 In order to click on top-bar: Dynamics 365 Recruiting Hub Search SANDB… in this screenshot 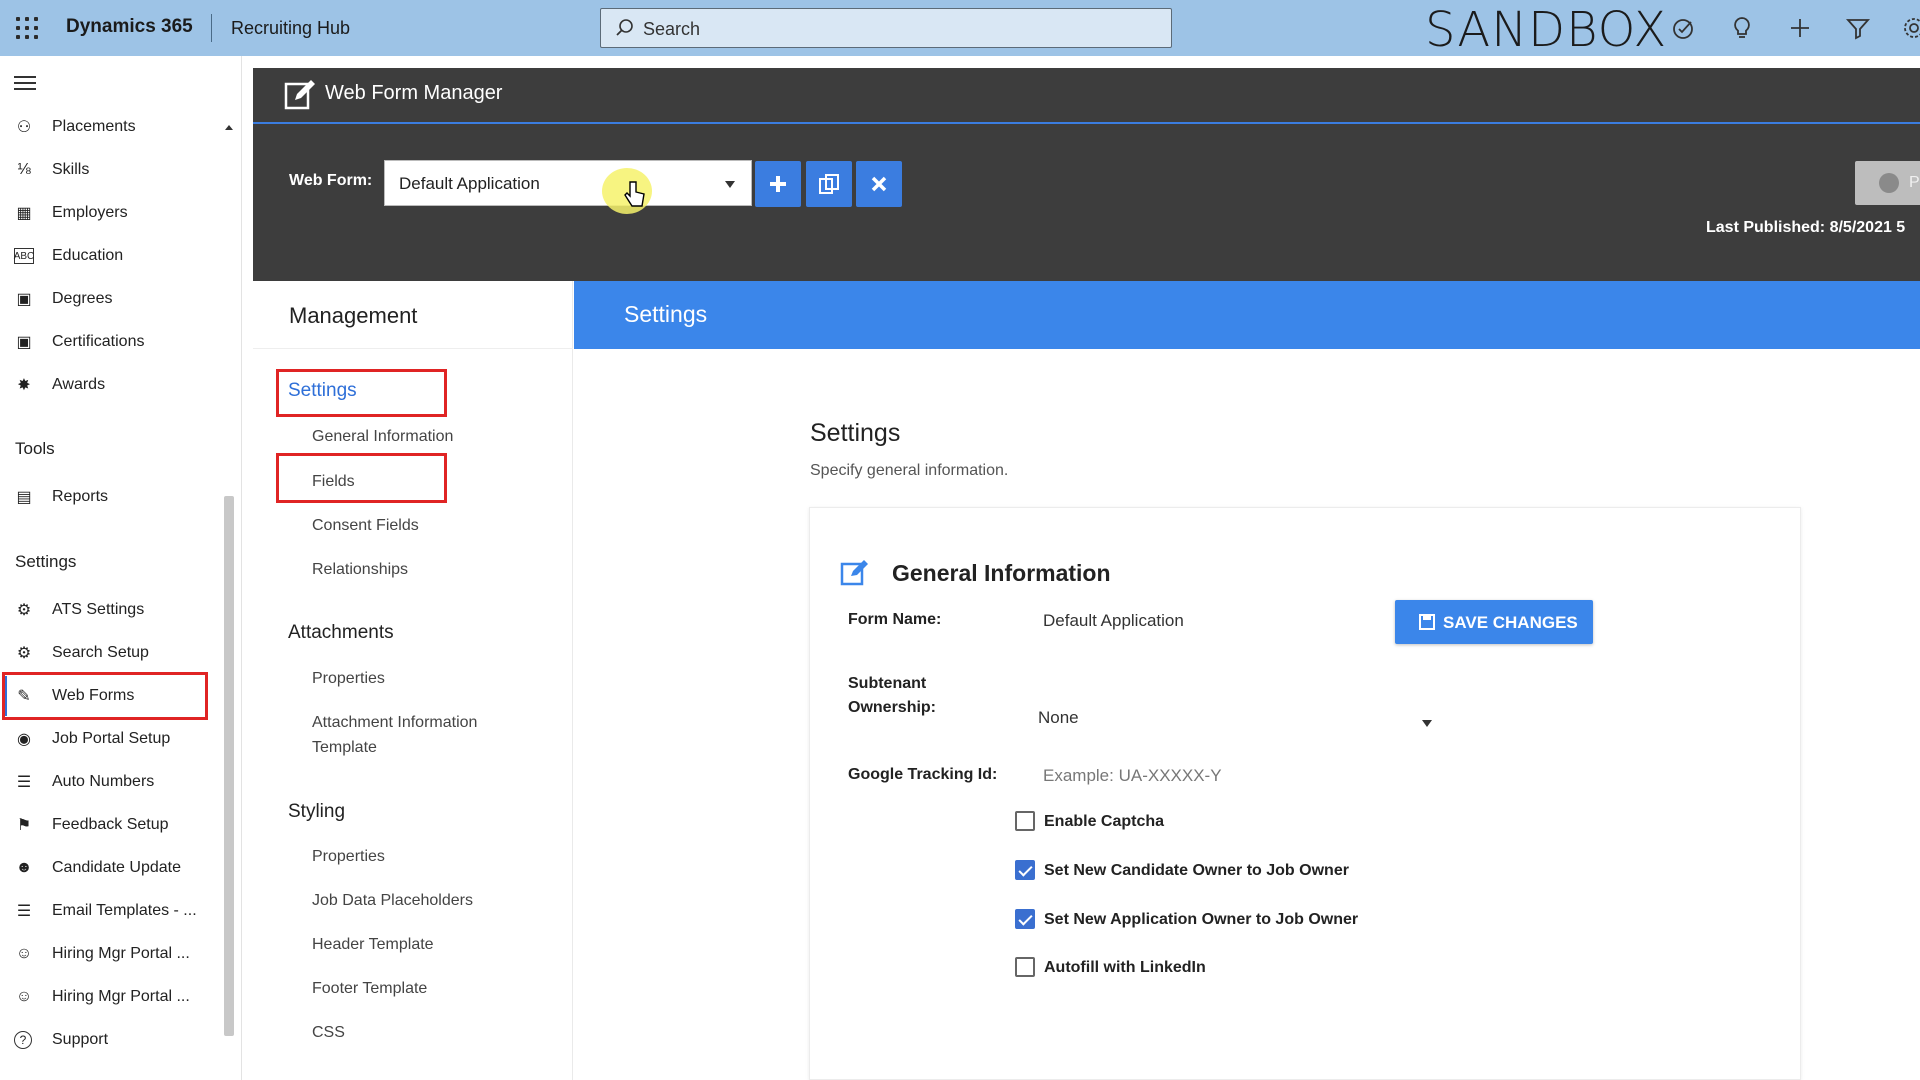, I will do `click(960, 29)`.